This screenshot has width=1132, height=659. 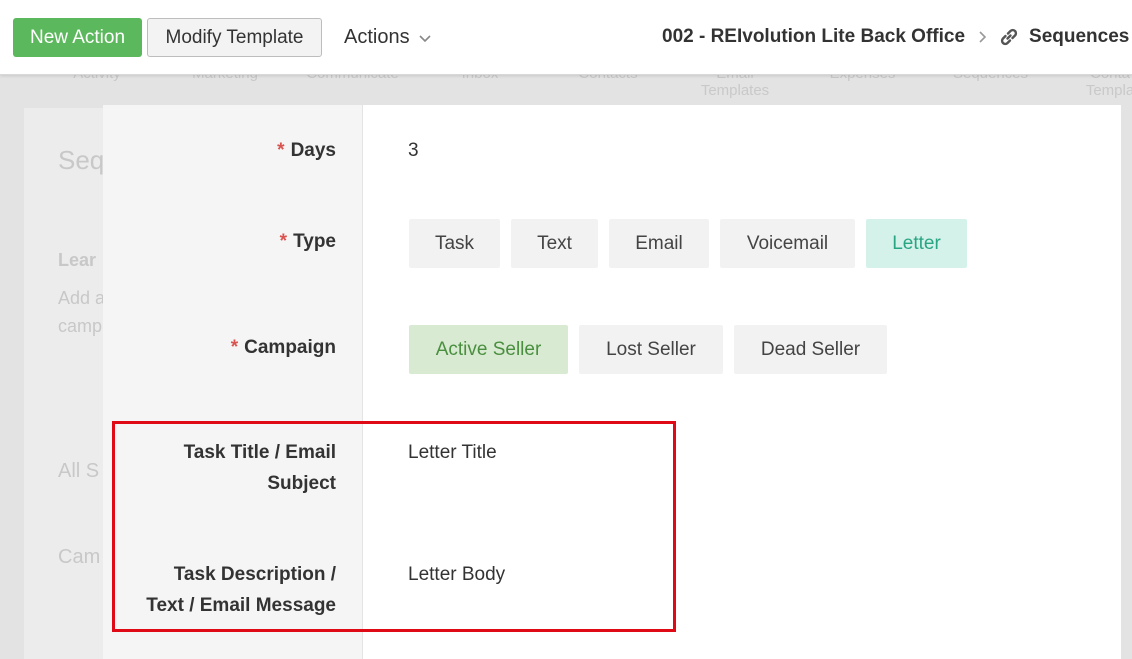 I want to click on type-option-voicemail: Voicemail, so click(x=787, y=243).